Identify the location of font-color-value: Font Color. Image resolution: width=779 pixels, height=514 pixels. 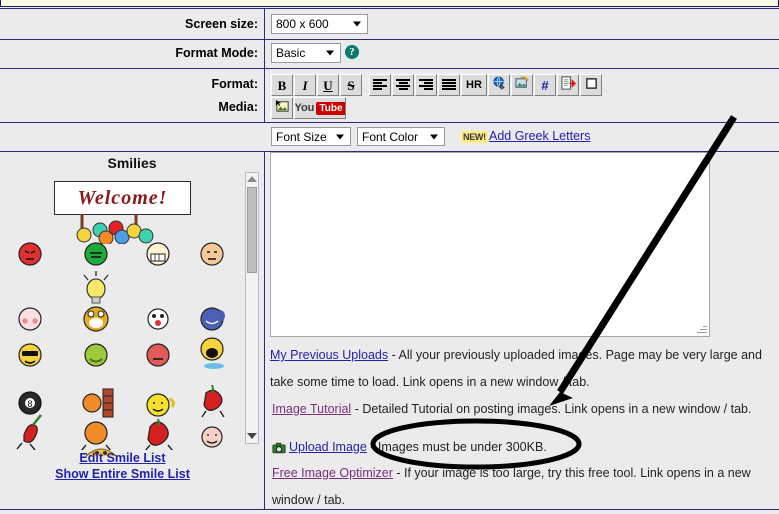
(390, 136).